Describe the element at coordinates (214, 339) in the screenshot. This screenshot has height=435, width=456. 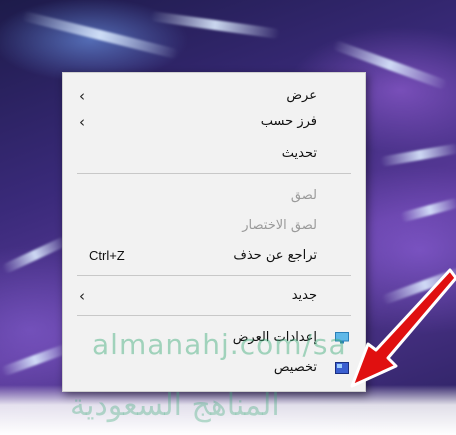
I see `menu-item-display-settings: إعدادات العرض` at that location.